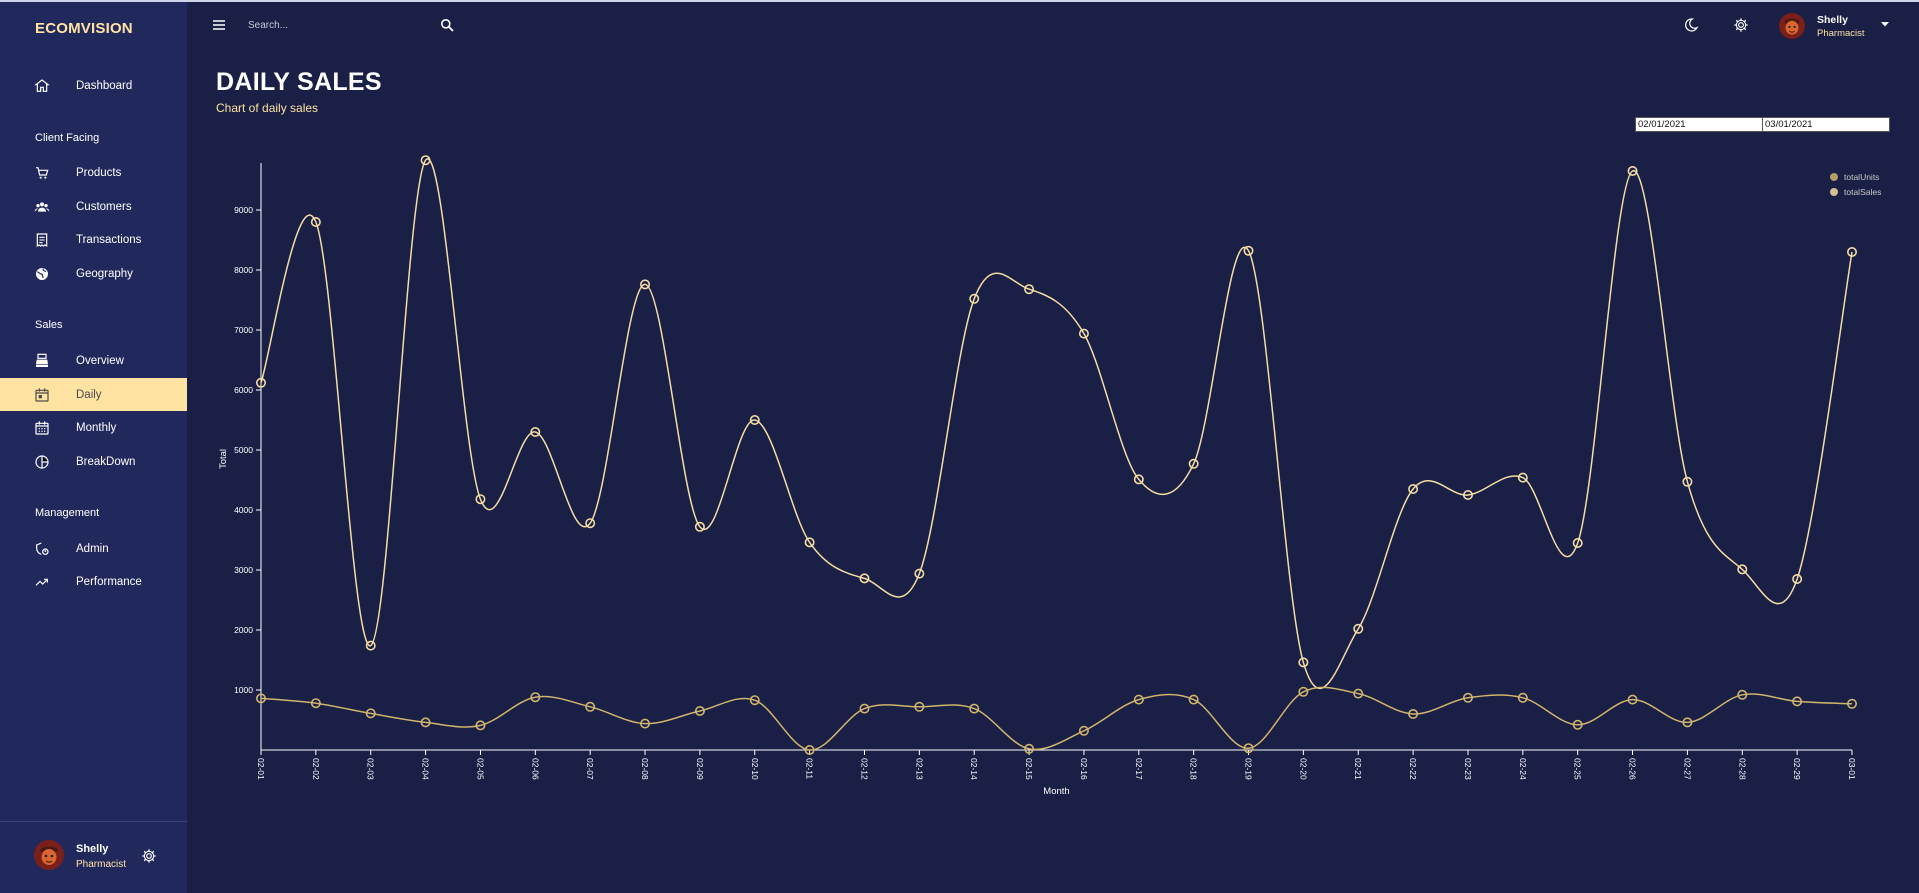 The height and width of the screenshot is (893, 1919). Describe the element at coordinates (49, 325) in the screenshot. I see `sidebar-section-sales: Sales` at that location.